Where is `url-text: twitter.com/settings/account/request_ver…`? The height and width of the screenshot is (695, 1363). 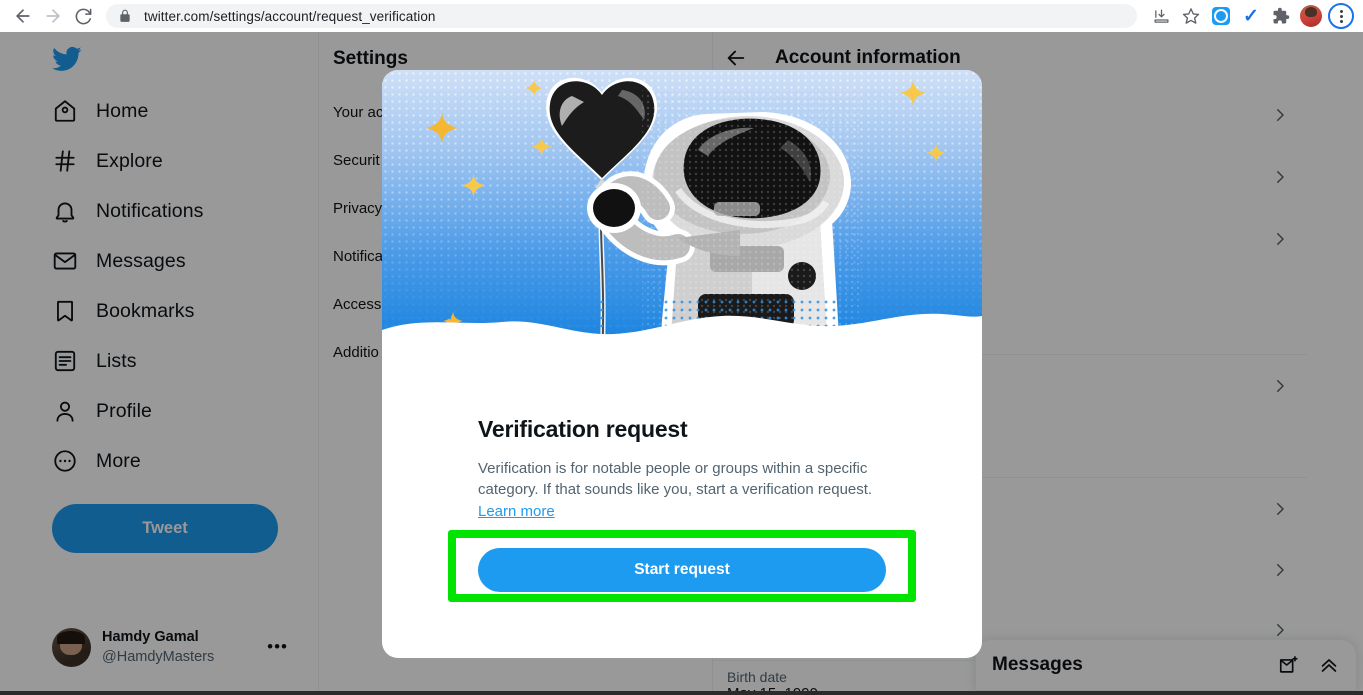
url-text: twitter.com/settings/account/request_ver… is located at coordinates (290, 16).